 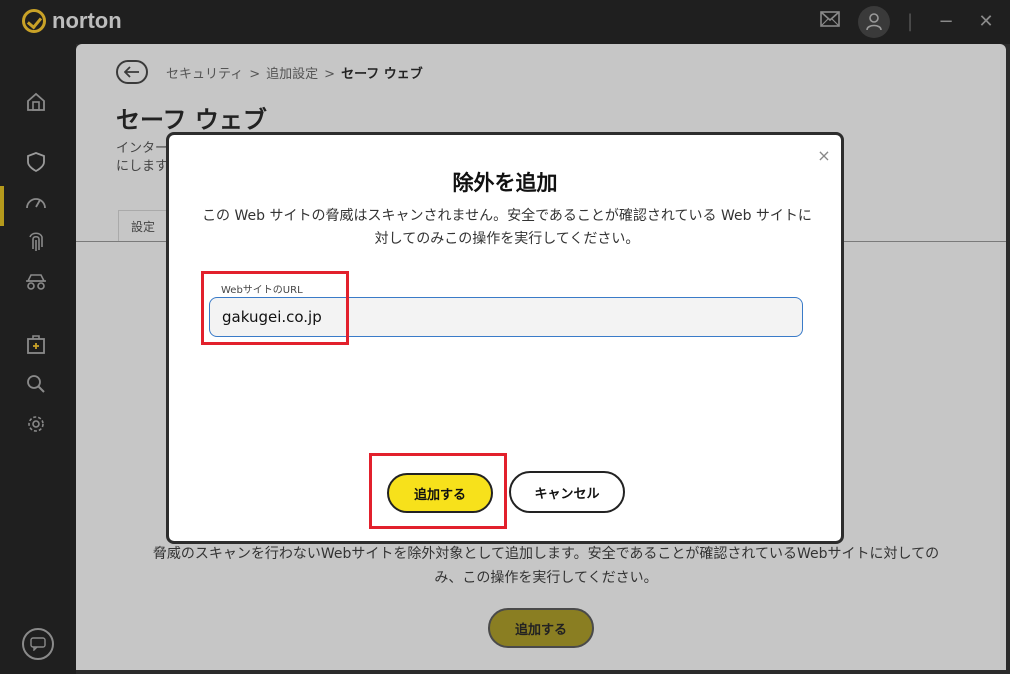 I want to click on page-description-line: にします, so click(x=141, y=166).